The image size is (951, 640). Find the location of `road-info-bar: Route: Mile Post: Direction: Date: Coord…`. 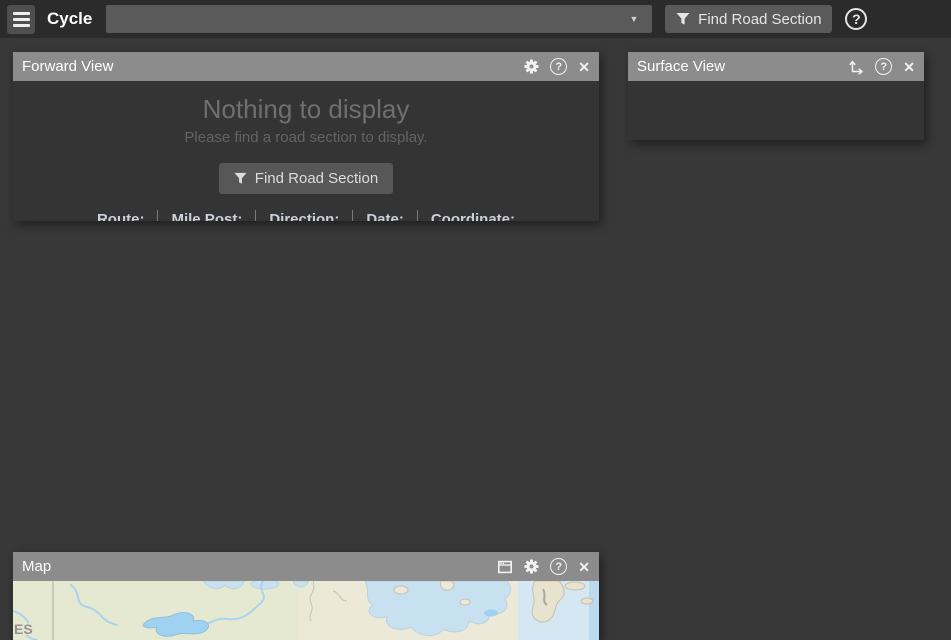

road-info-bar: Route: Mile Post: Direction: Date: Coord… is located at coordinates (306, 215).